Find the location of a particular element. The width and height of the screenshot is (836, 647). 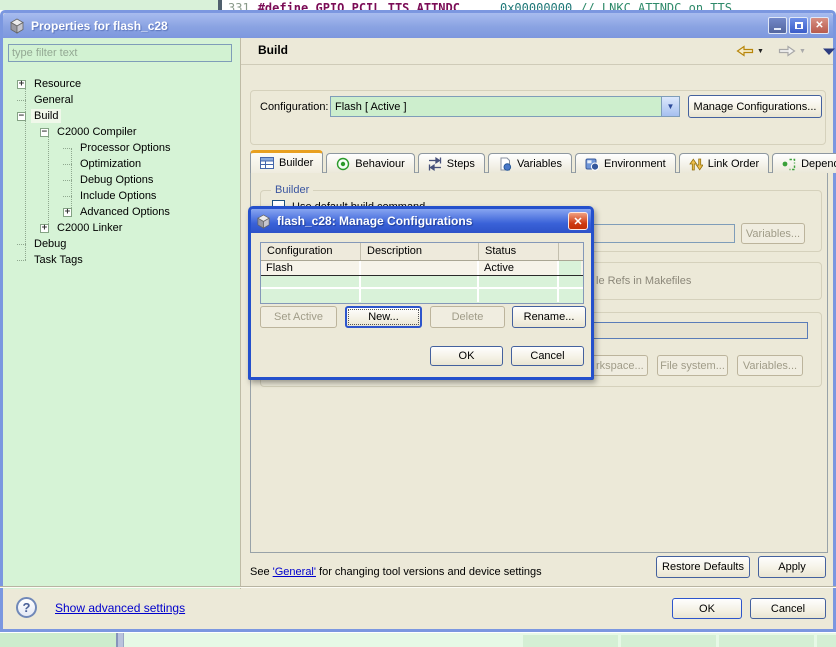

tree-label: Debug Options is located at coordinates (117, 180).